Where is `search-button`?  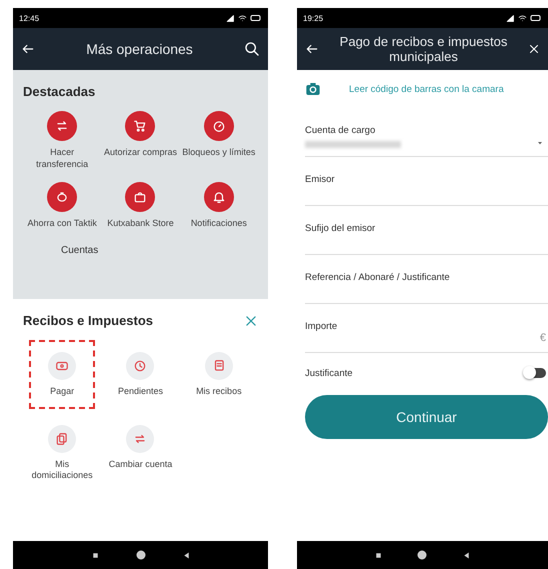 search-button is located at coordinates (252, 49).